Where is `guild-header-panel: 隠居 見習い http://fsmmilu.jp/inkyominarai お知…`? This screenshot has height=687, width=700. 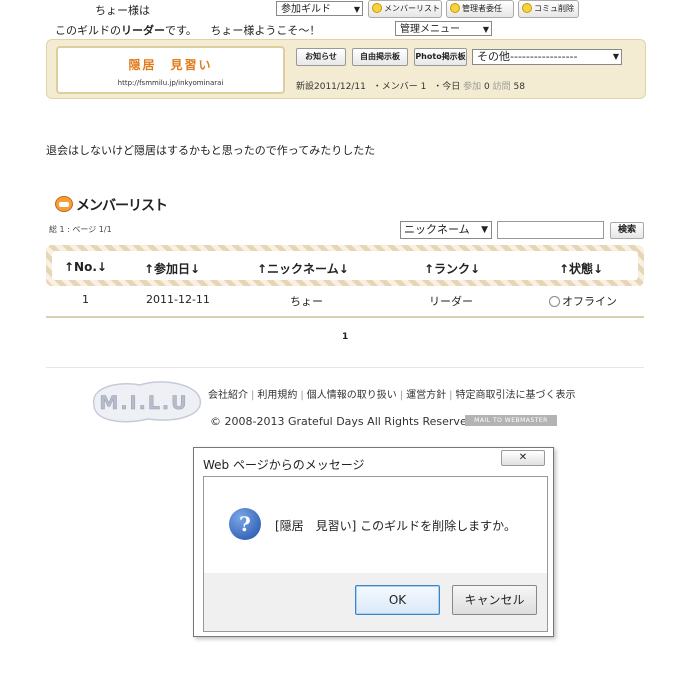 guild-header-panel: 隠居 見習い http://fsmmilu.jp/inkyominarai お知… is located at coordinates (346, 69).